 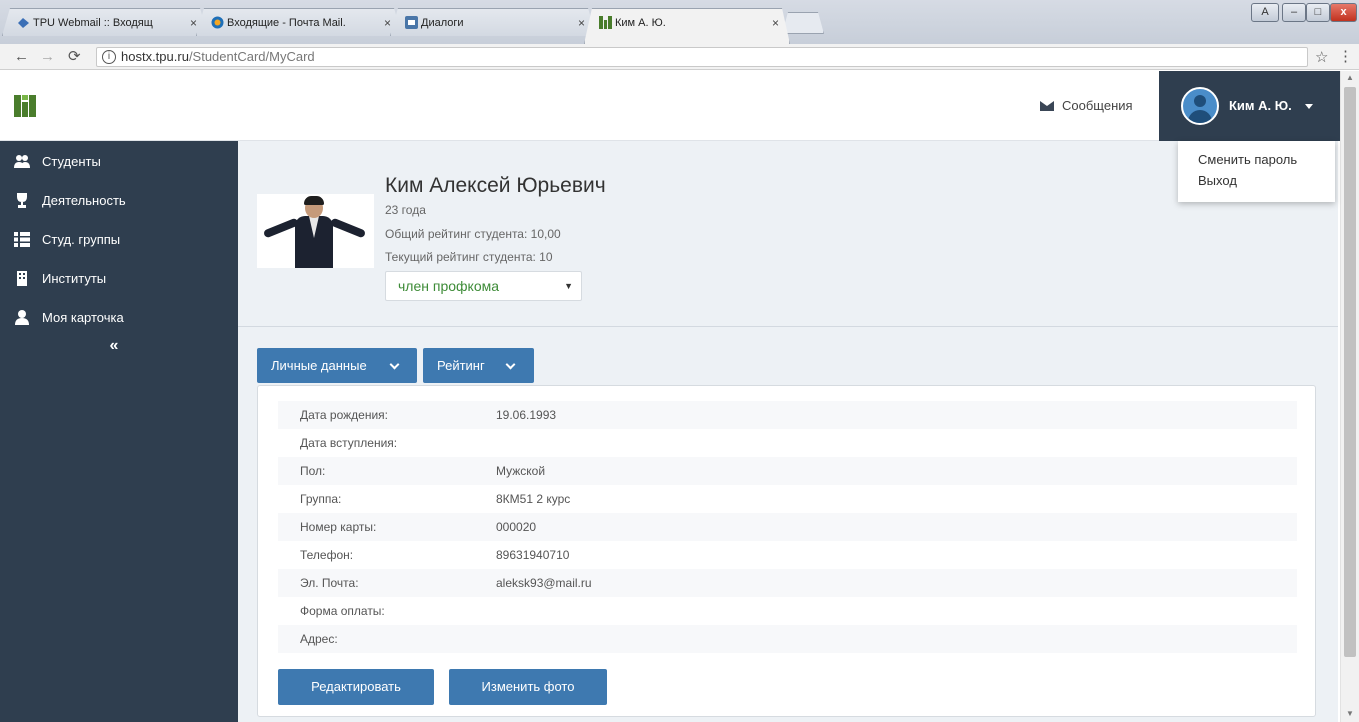 What do you see at coordinates (803, 23) in the screenshot?
I see `new-tab-button` at bounding box center [803, 23].